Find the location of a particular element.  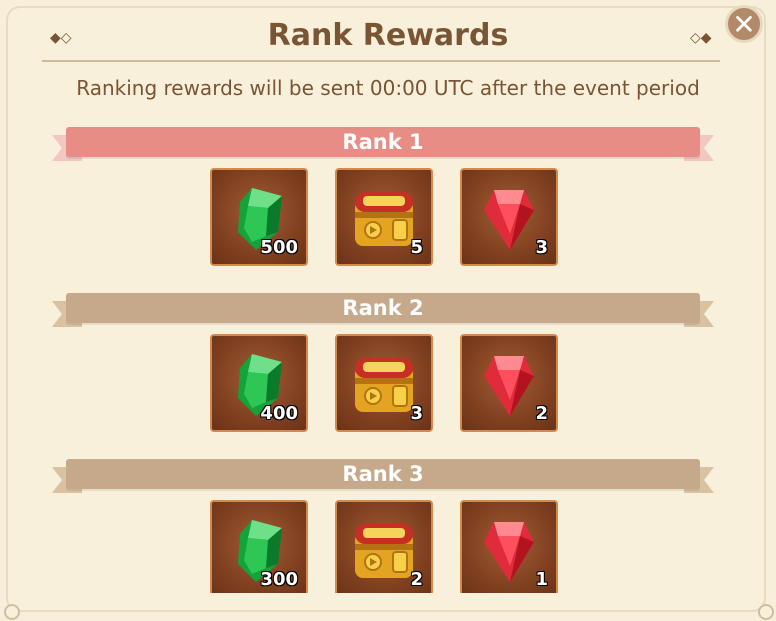

reward-count: 500 is located at coordinates (279, 247).